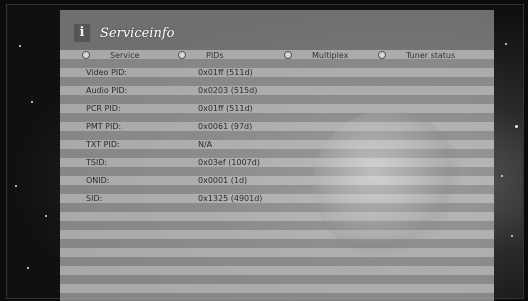  I want to click on tab-label: Tuner status, so click(431, 55).